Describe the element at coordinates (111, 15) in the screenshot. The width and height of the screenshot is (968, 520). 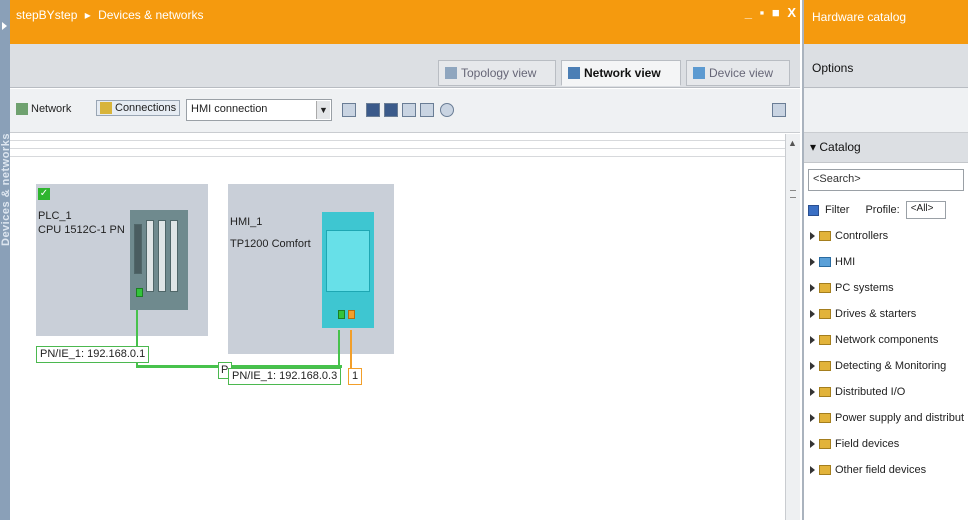
I see `breadcrumb: stepBYstep ▸ Devices & networks` at that location.